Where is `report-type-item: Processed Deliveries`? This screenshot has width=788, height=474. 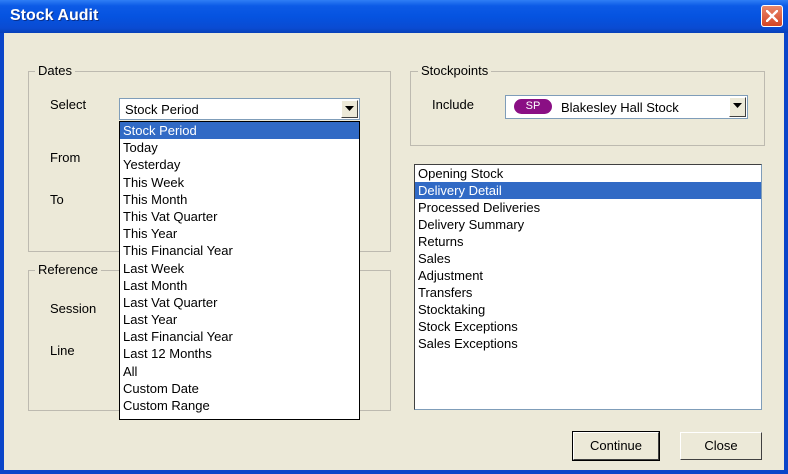
report-type-item: Processed Deliveries is located at coordinates (588, 207).